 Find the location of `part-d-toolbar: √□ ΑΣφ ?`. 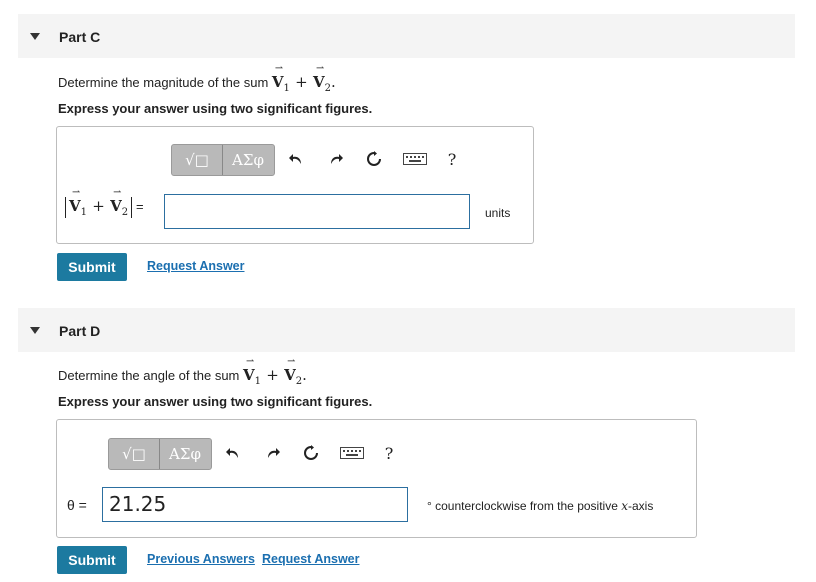

part-d-toolbar: √□ ΑΣφ ? is located at coordinates (278, 454).